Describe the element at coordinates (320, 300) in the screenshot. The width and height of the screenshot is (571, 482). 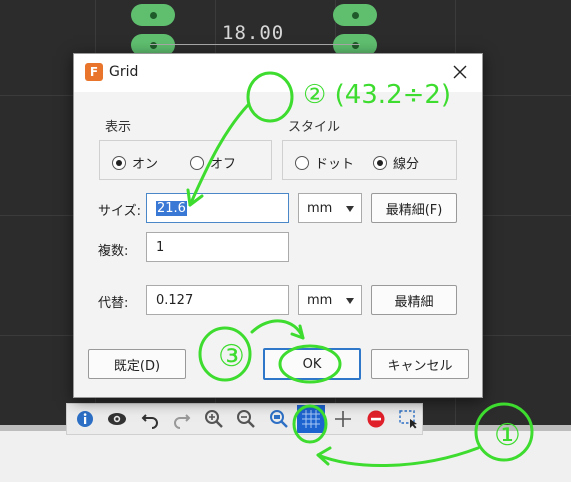
I see `alternate-unit-value: mm` at that location.